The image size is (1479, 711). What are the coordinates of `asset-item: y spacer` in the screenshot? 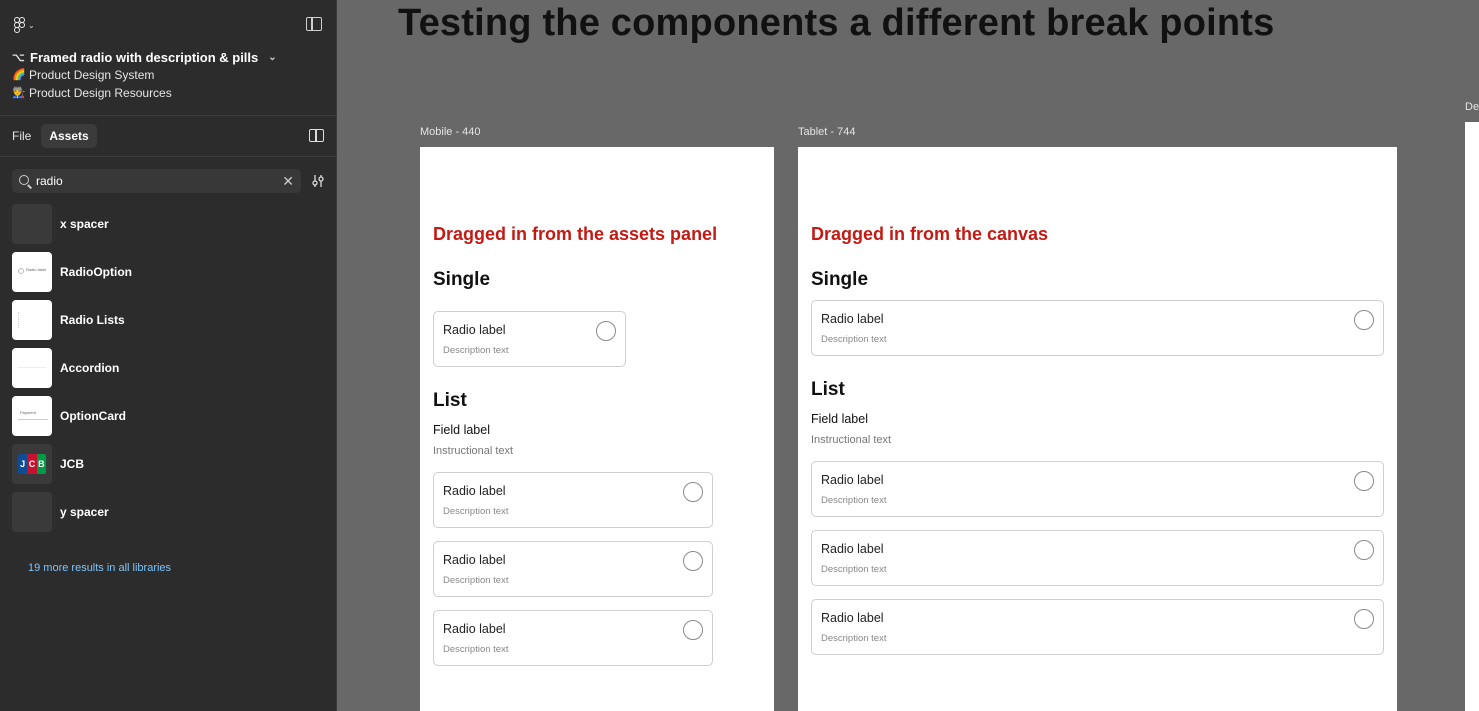 It's located at (162, 512).